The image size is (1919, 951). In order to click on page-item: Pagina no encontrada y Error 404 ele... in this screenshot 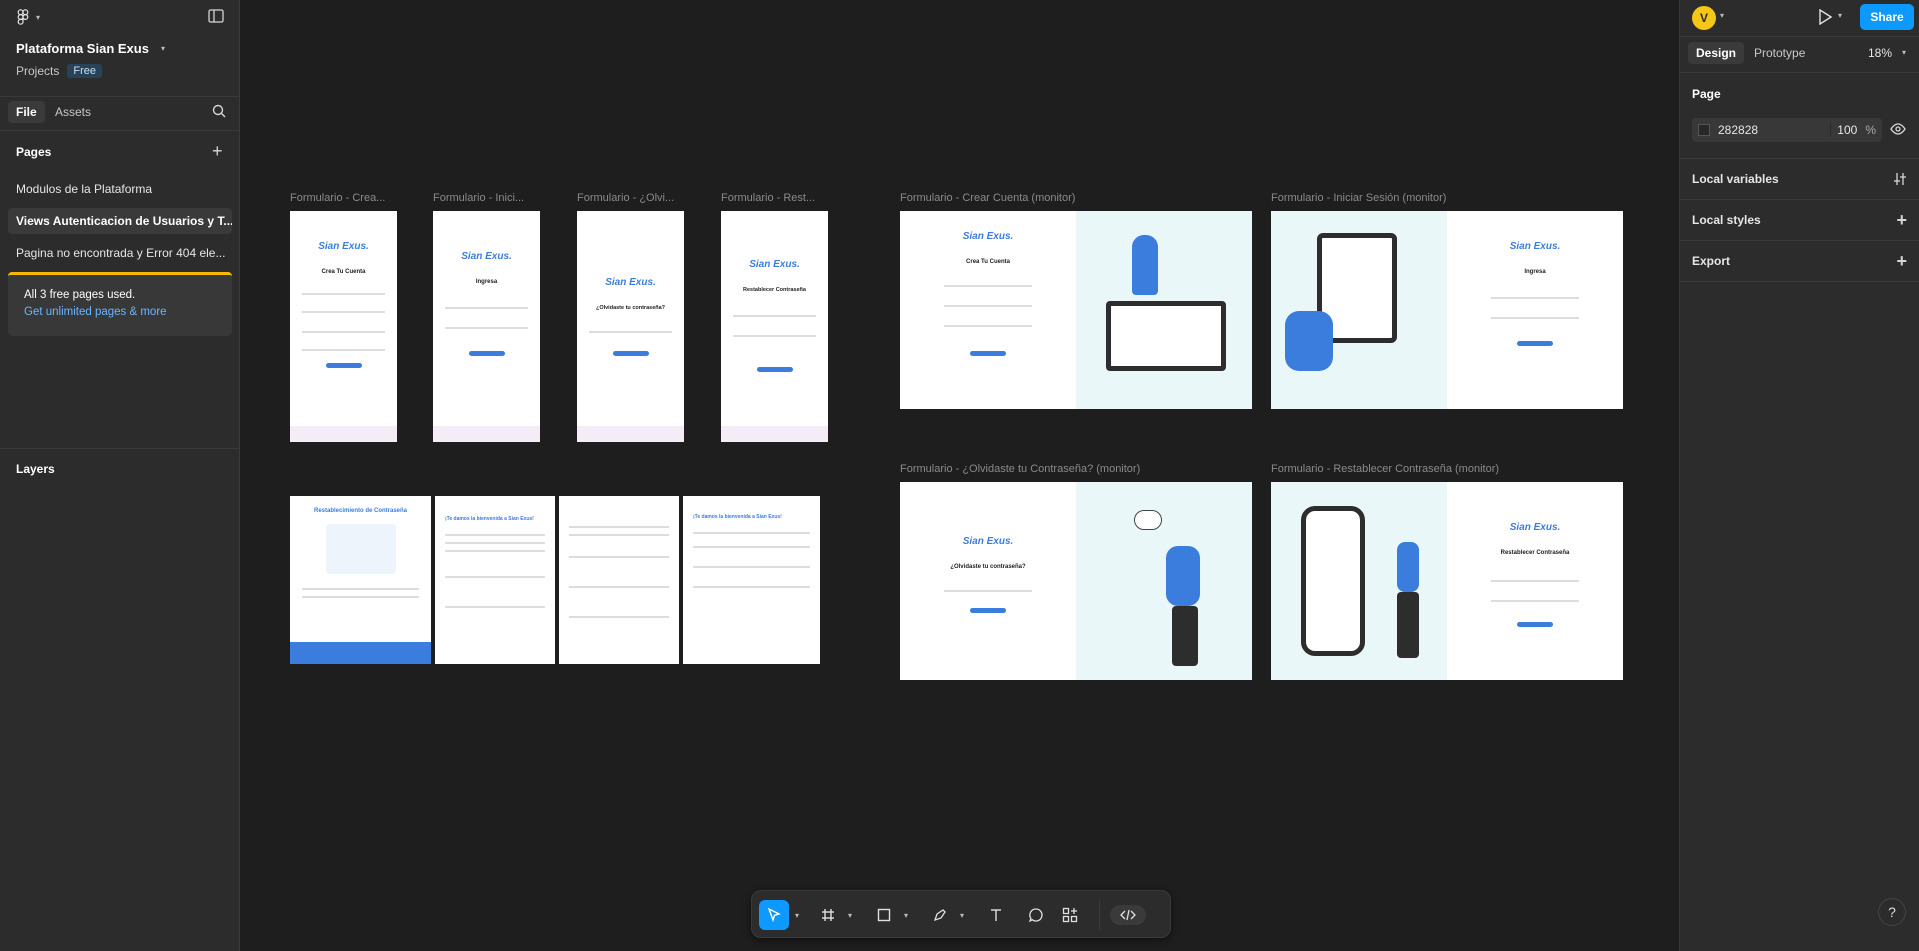, I will do `click(120, 253)`.